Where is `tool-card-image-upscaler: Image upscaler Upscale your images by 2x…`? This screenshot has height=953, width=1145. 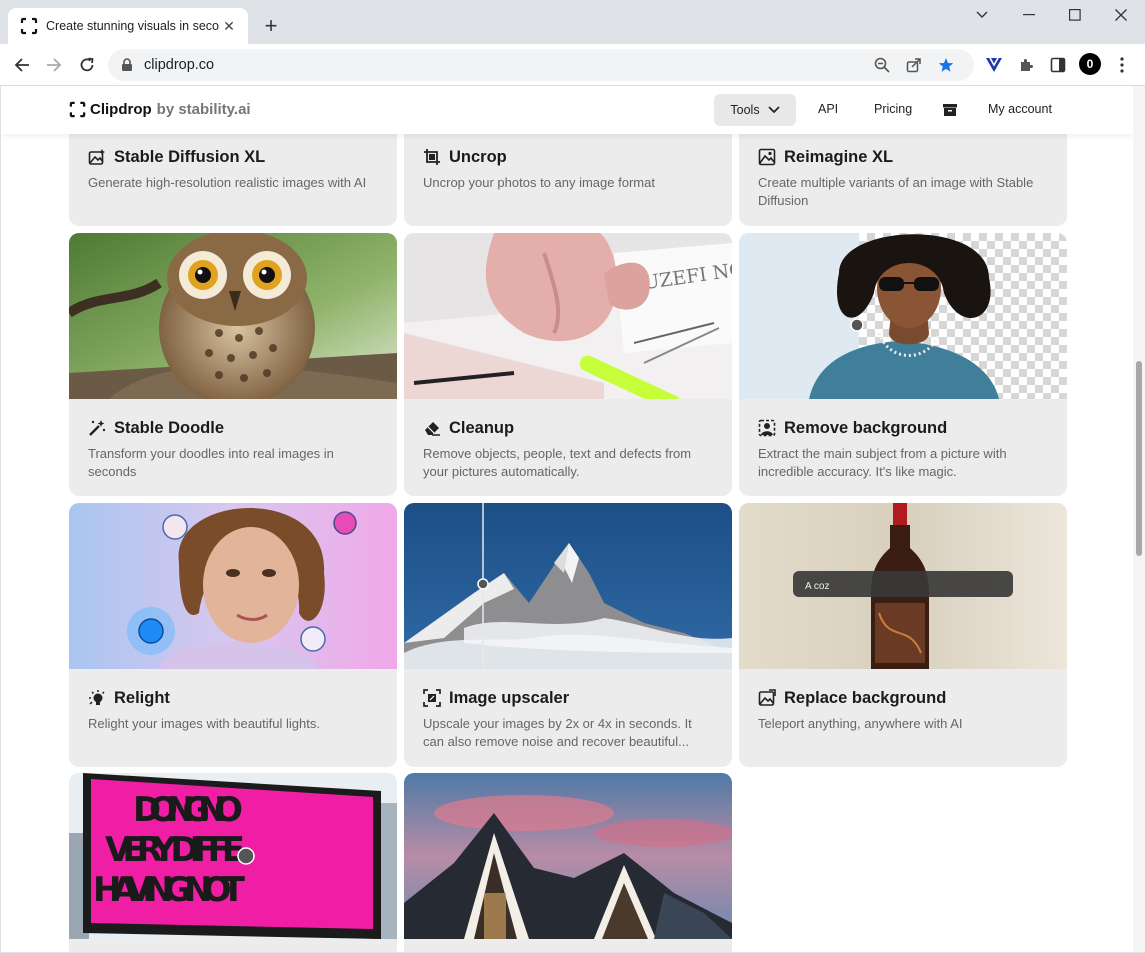 tool-card-image-upscaler: Image upscaler Upscale your images by 2x… is located at coordinates (568, 635).